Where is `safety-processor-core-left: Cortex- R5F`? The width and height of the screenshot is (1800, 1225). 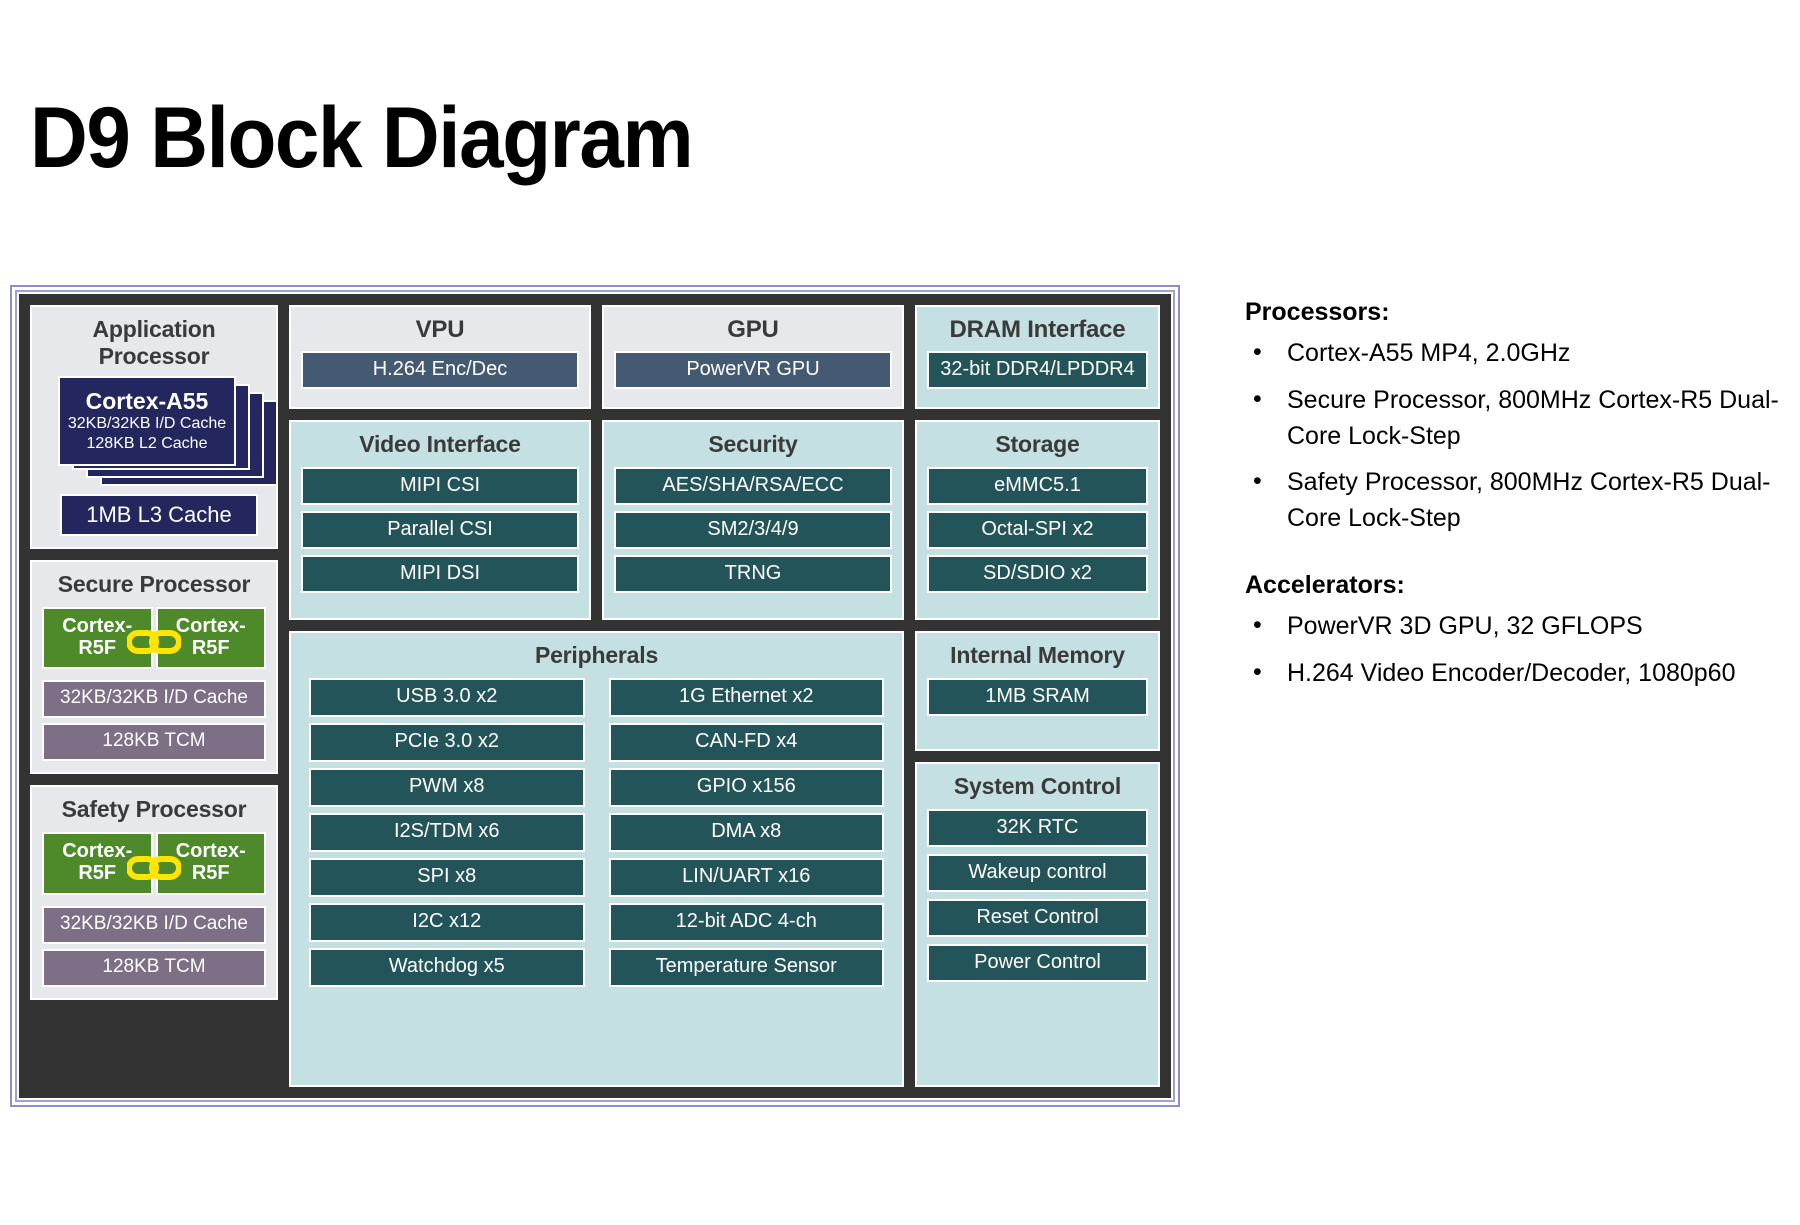 safety-processor-core-left: Cortex- R5F is located at coordinates (97, 863).